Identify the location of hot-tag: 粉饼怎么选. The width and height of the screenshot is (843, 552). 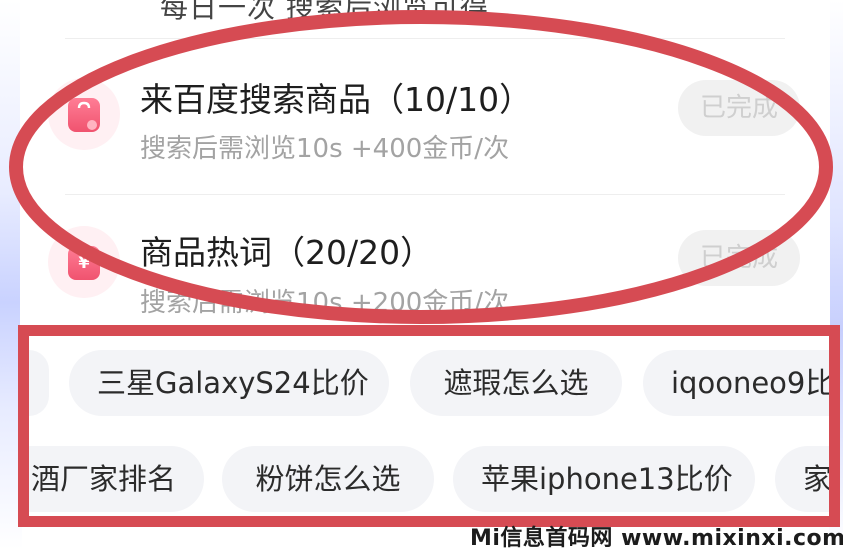
(328, 479).